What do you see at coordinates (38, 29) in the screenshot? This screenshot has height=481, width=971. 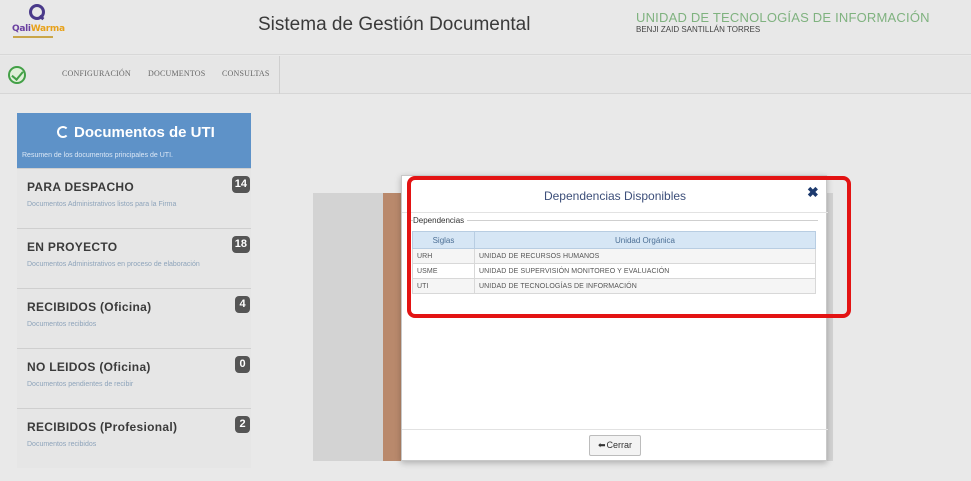 I see `logo-text: QaliWarma` at bounding box center [38, 29].